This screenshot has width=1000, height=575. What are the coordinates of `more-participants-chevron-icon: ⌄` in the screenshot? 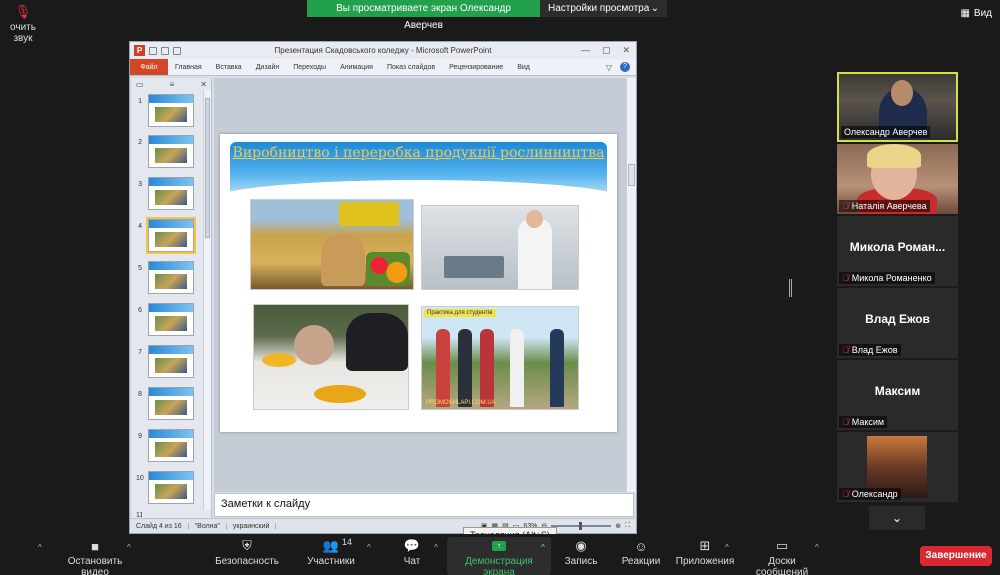 It's located at (897, 518).